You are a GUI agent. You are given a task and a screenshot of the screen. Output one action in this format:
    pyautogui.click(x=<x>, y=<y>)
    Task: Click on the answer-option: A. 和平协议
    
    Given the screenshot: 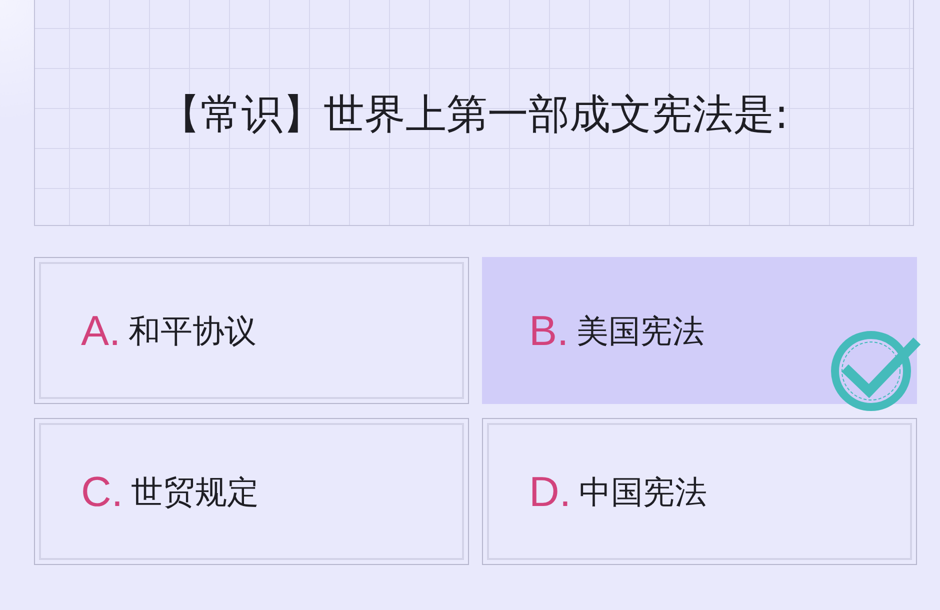 What is the action you would take?
    pyautogui.click(x=251, y=330)
    